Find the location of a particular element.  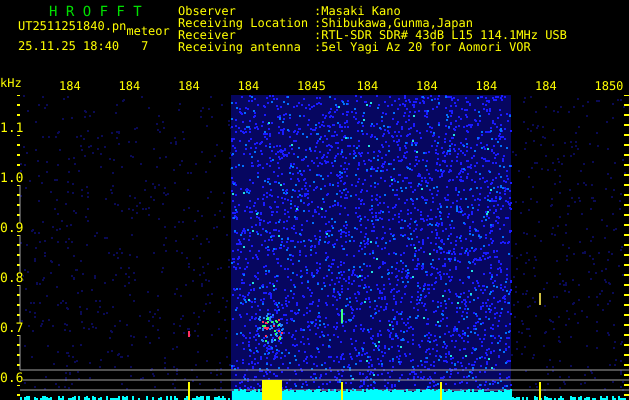

detection-label: meteor is located at coordinates (148, 31).